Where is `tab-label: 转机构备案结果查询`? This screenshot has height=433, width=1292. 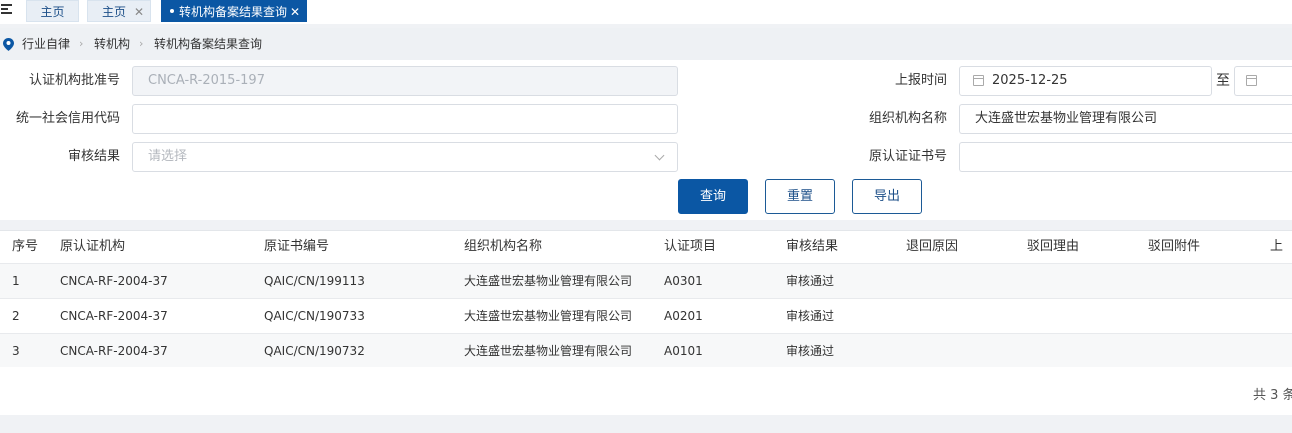 tab-label: 转机构备案结果查询 is located at coordinates (233, 12).